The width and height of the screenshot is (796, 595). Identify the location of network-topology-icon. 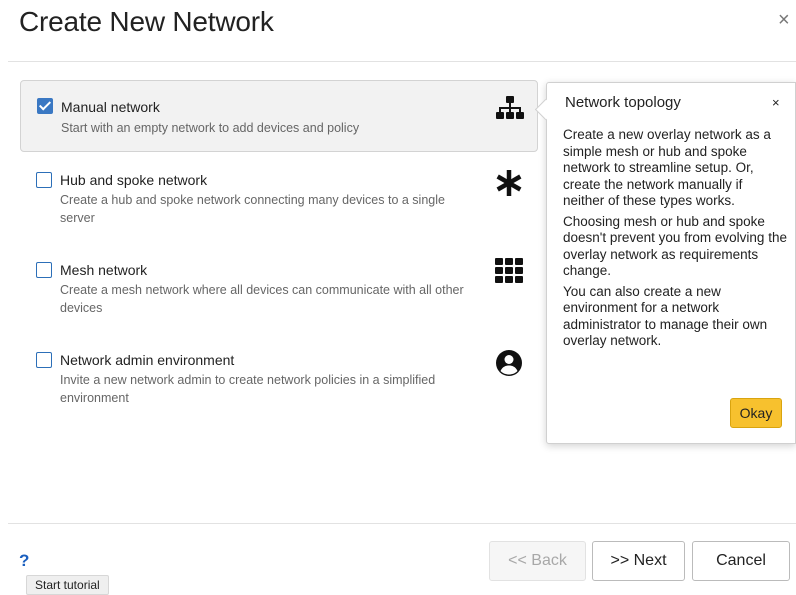
(510, 107).